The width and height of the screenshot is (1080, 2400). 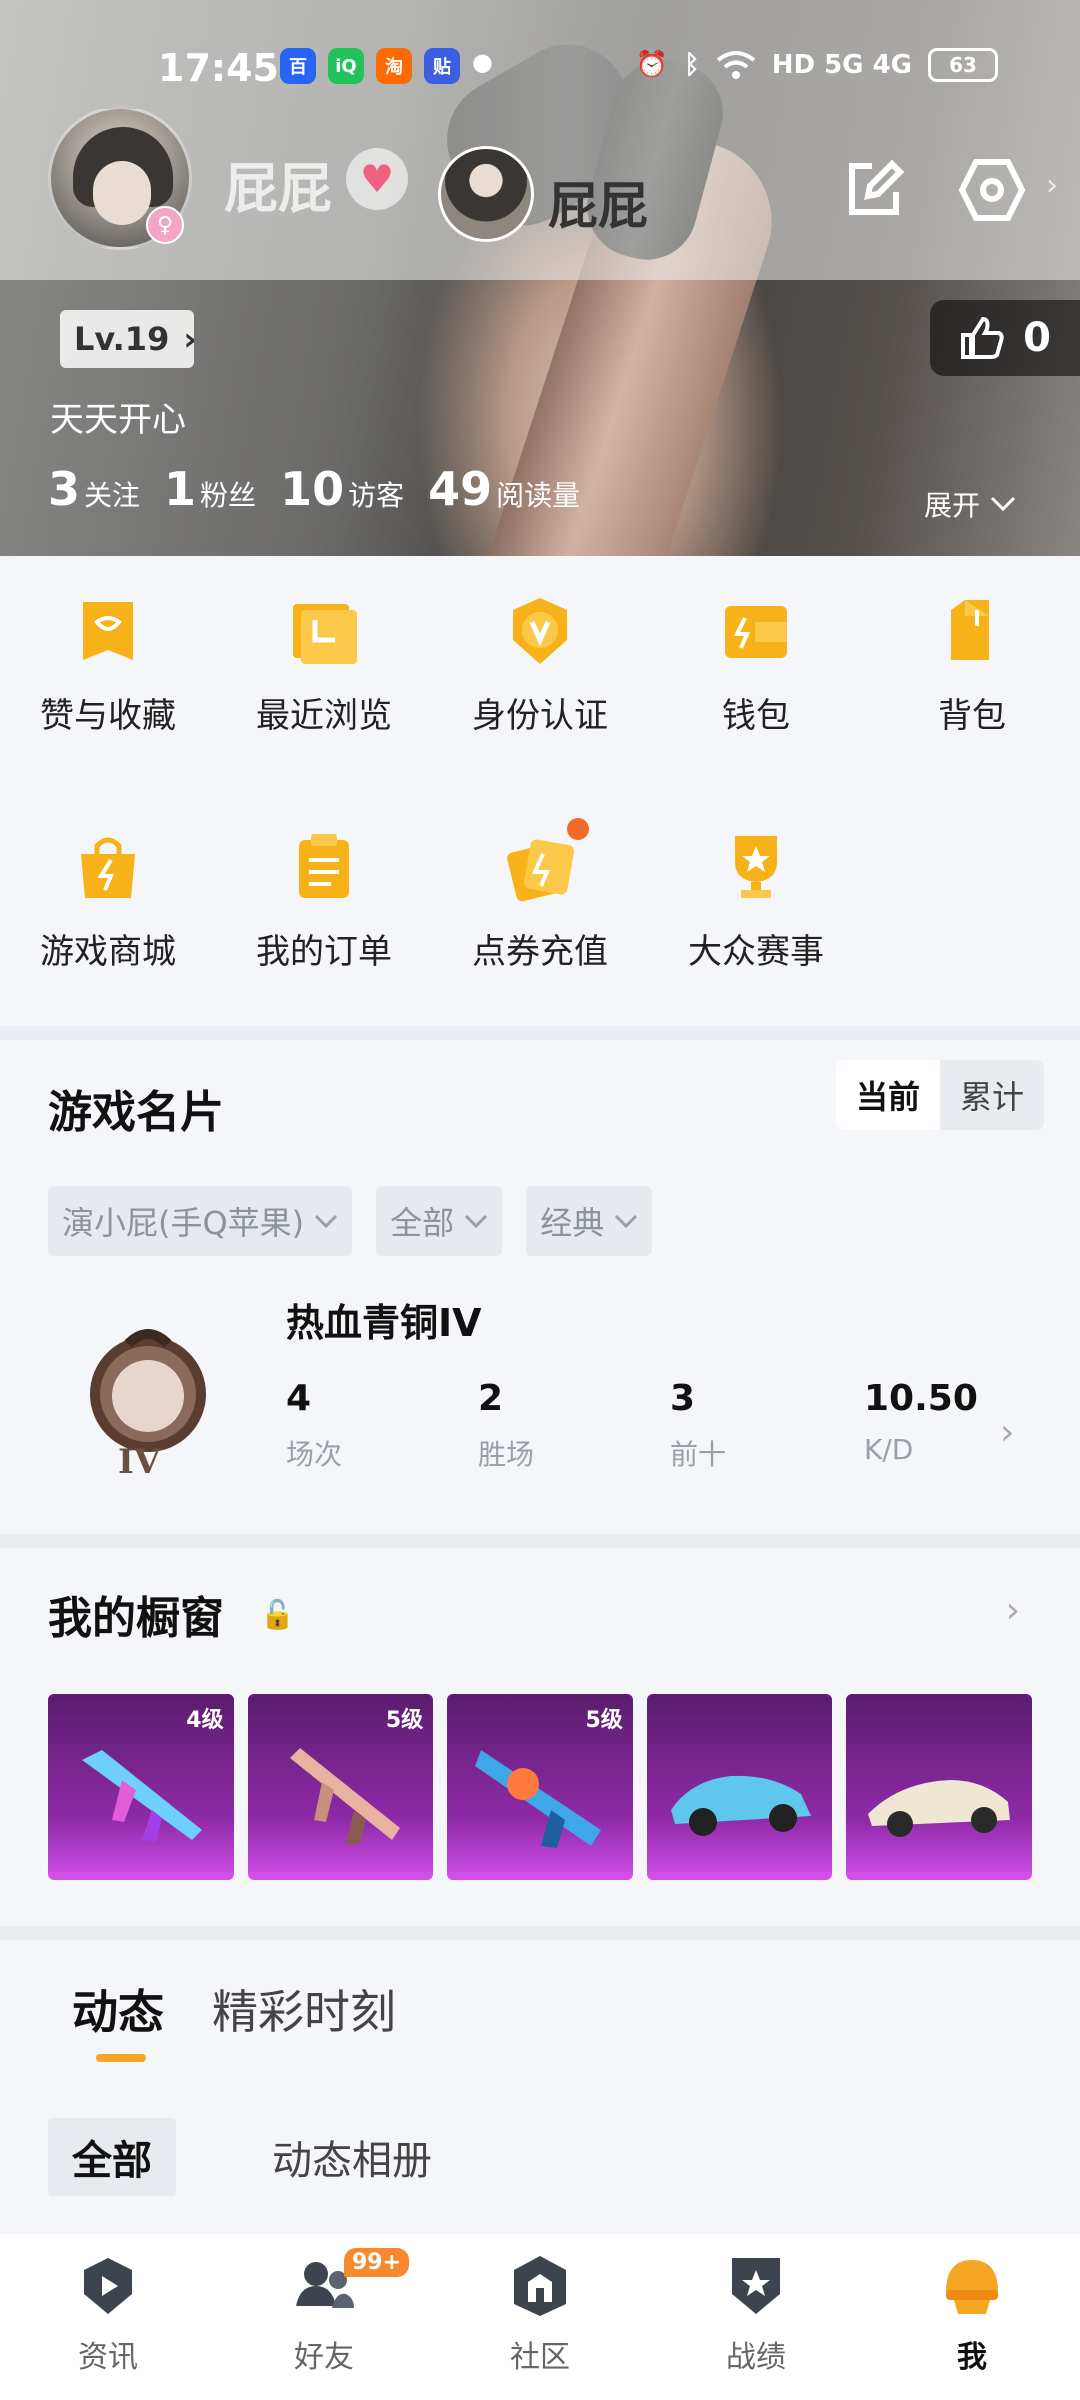 I want to click on settings-hexagon-icon, so click(x=992, y=190).